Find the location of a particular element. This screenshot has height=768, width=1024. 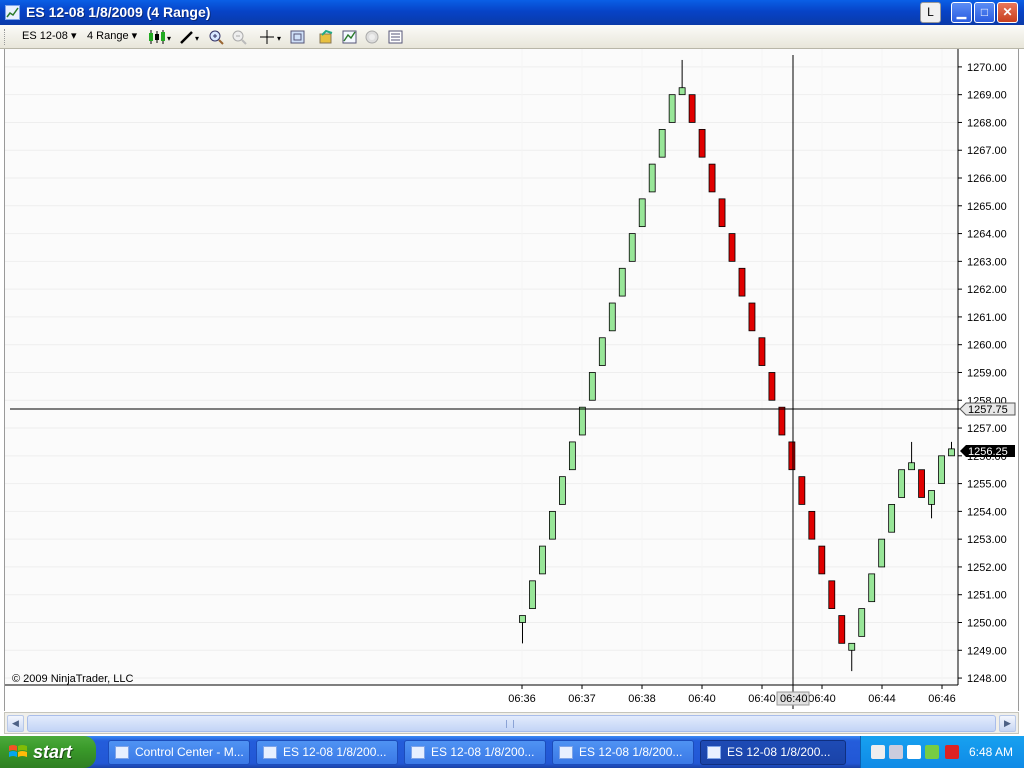

maximize-button: □ is located at coordinates (984, 12).